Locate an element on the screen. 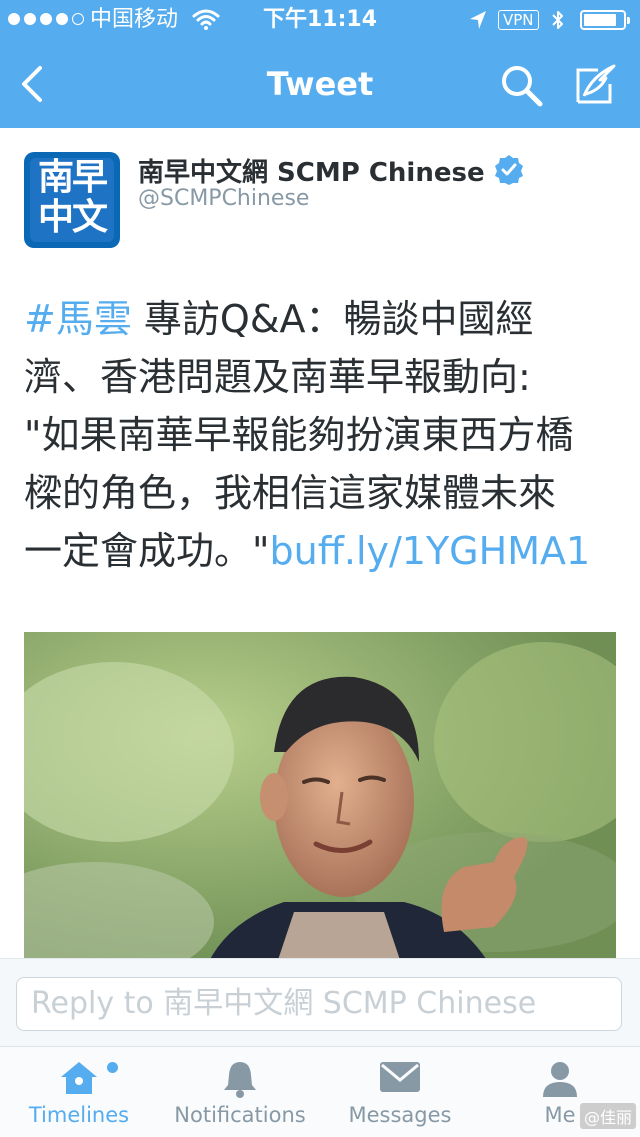  compose-tweet-icon is located at coordinates (596, 85).